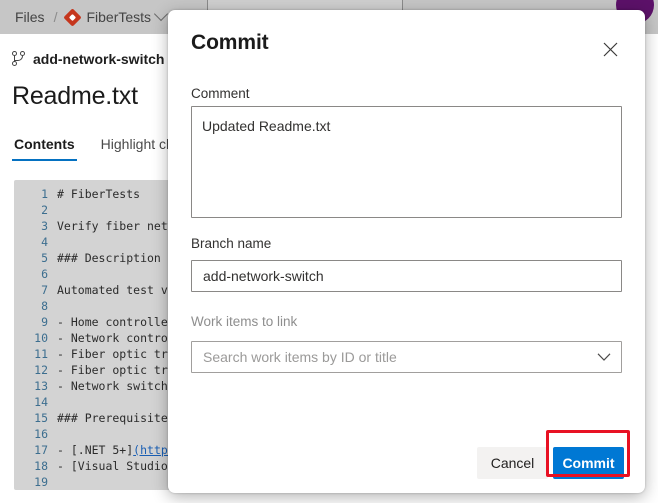 The height and width of the screenshot is (503, 658). What do you see at coordinates (44, 274) in the screenshot?
I see `code-line-number: 6` at bounding box center [44, 274].